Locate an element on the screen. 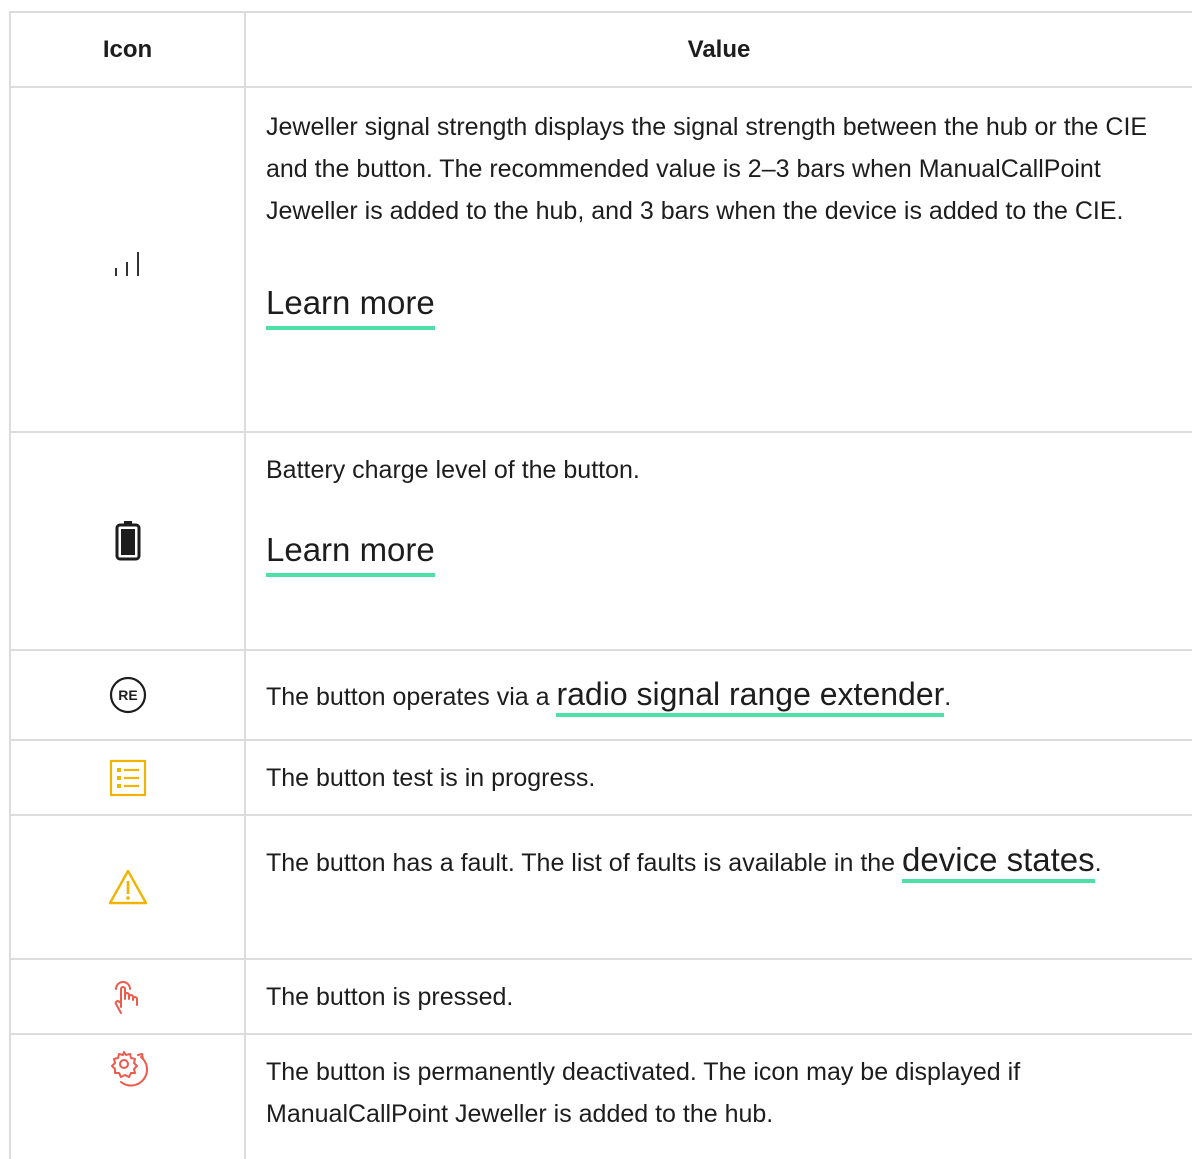 The height and width of the screenshot is (1159, 1192). row-description: Battery charge level of the button. is located at coordinates (453, 470).